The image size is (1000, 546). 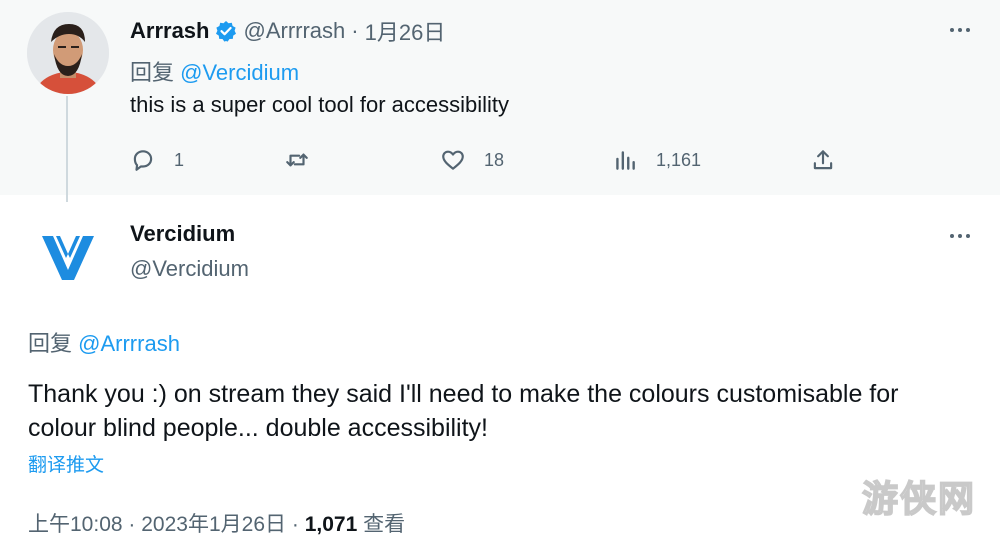 What do you see at coordinates (182, 234) in the screenshot?
I see `display-name: Vercidium` at bounding box center [182, 234].